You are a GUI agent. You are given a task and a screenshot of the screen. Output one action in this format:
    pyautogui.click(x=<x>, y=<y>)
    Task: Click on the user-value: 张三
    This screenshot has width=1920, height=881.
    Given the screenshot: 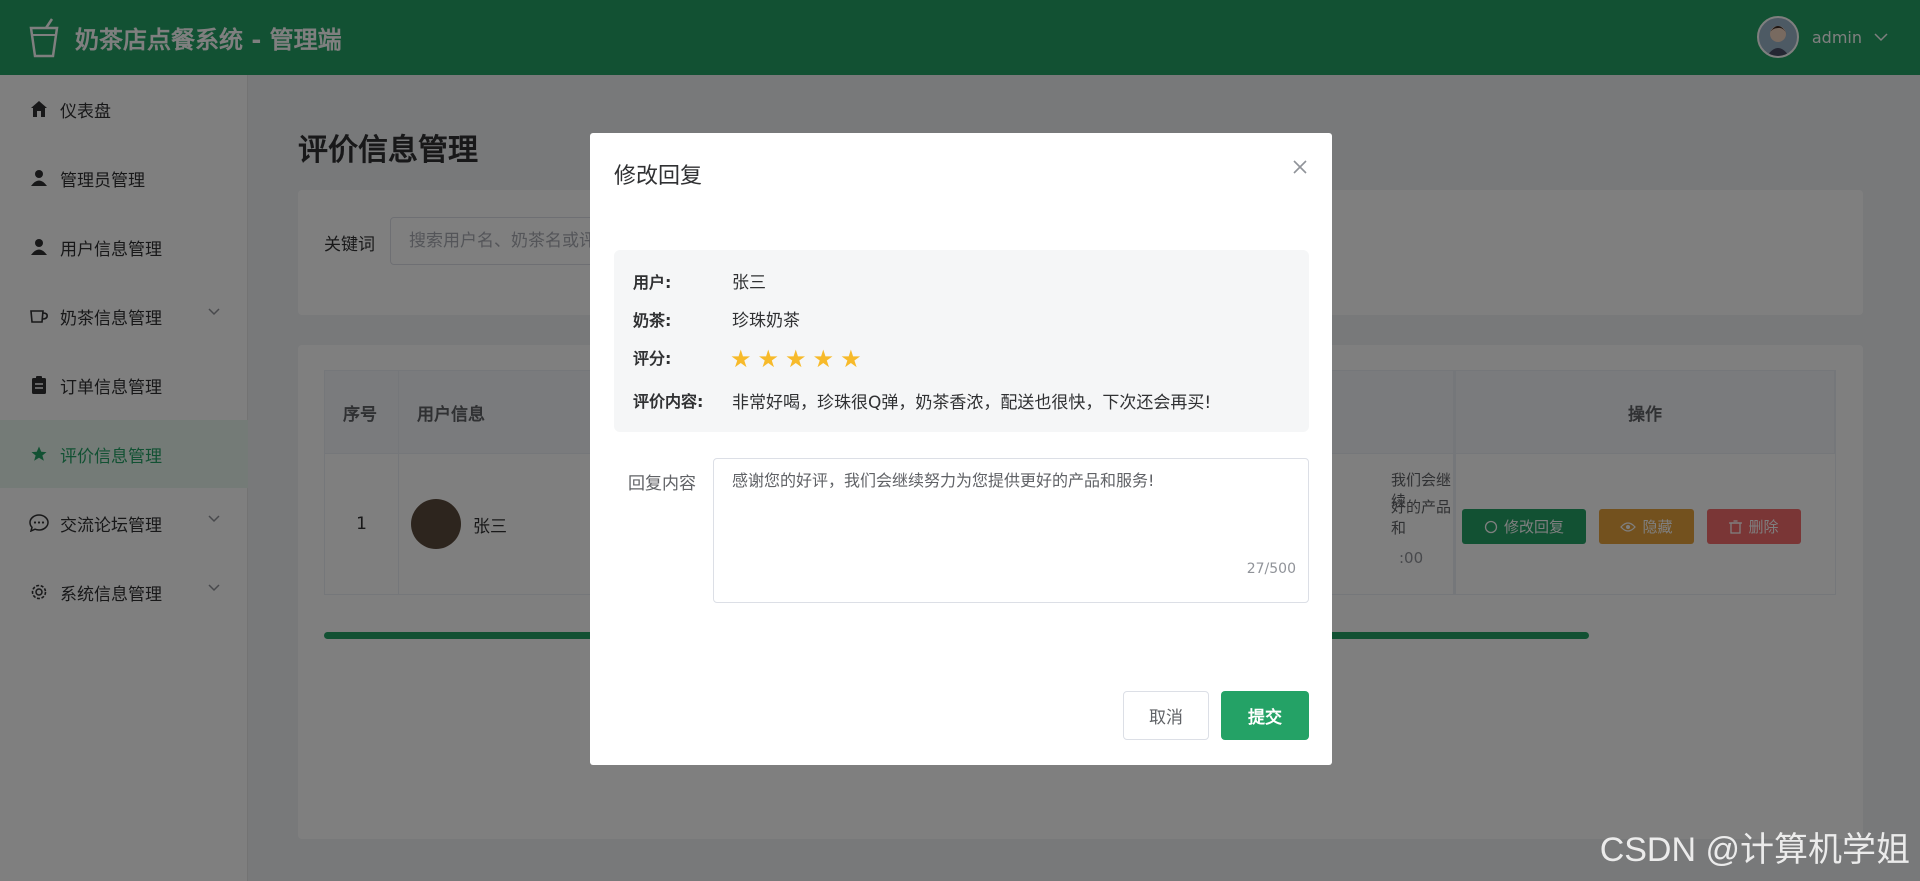 What is the action you would take?
    pyautogui.click(x=749, y=283)
    